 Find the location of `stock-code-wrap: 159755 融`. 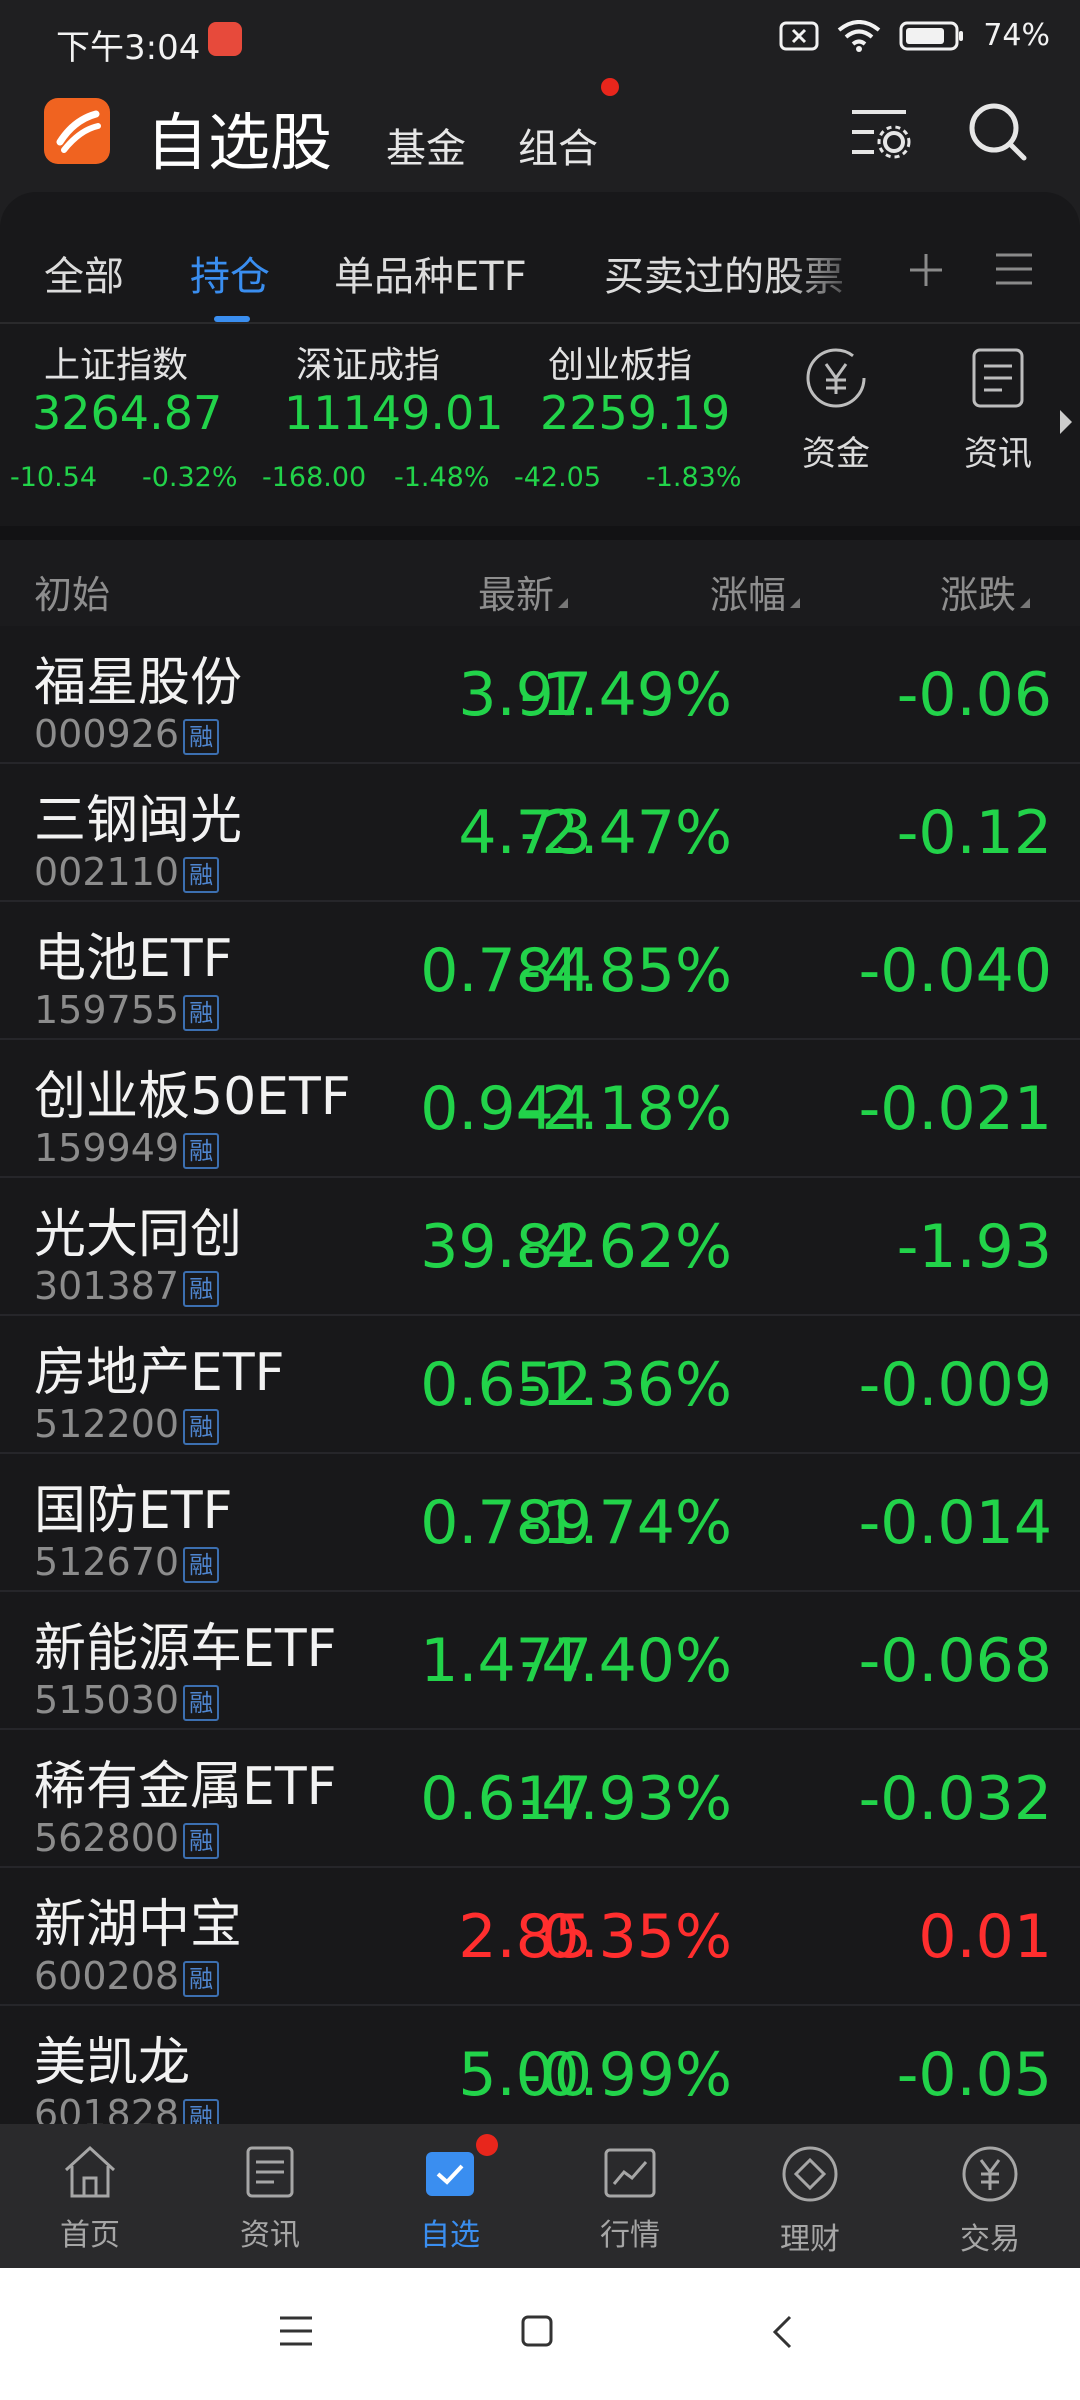

stock-code-wrap: 159755 融 is located at coordinates (127, 1010).